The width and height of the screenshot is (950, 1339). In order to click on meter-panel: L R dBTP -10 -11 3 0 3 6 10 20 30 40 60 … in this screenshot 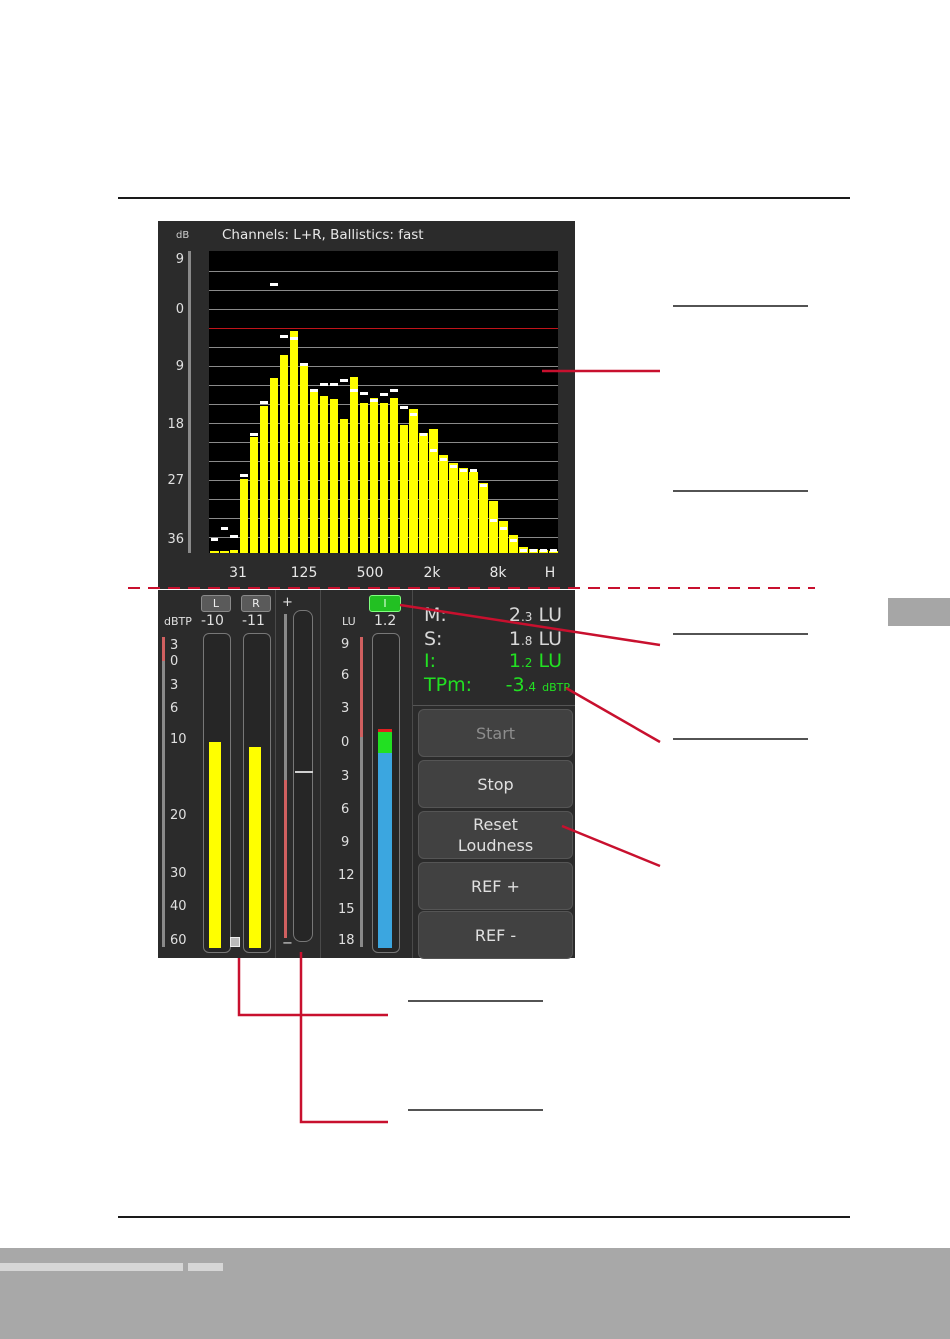, I will do `click(366, 774)`.